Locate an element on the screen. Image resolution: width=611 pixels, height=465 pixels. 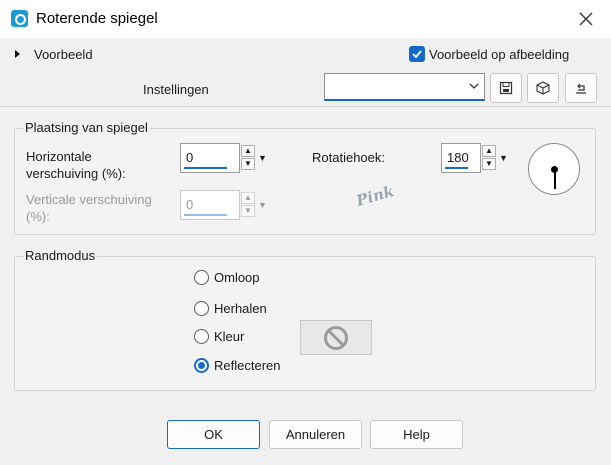
vertical-offset-spinbox: 0 ▲ ▼ ▼ is located at coordinates (225, 205).